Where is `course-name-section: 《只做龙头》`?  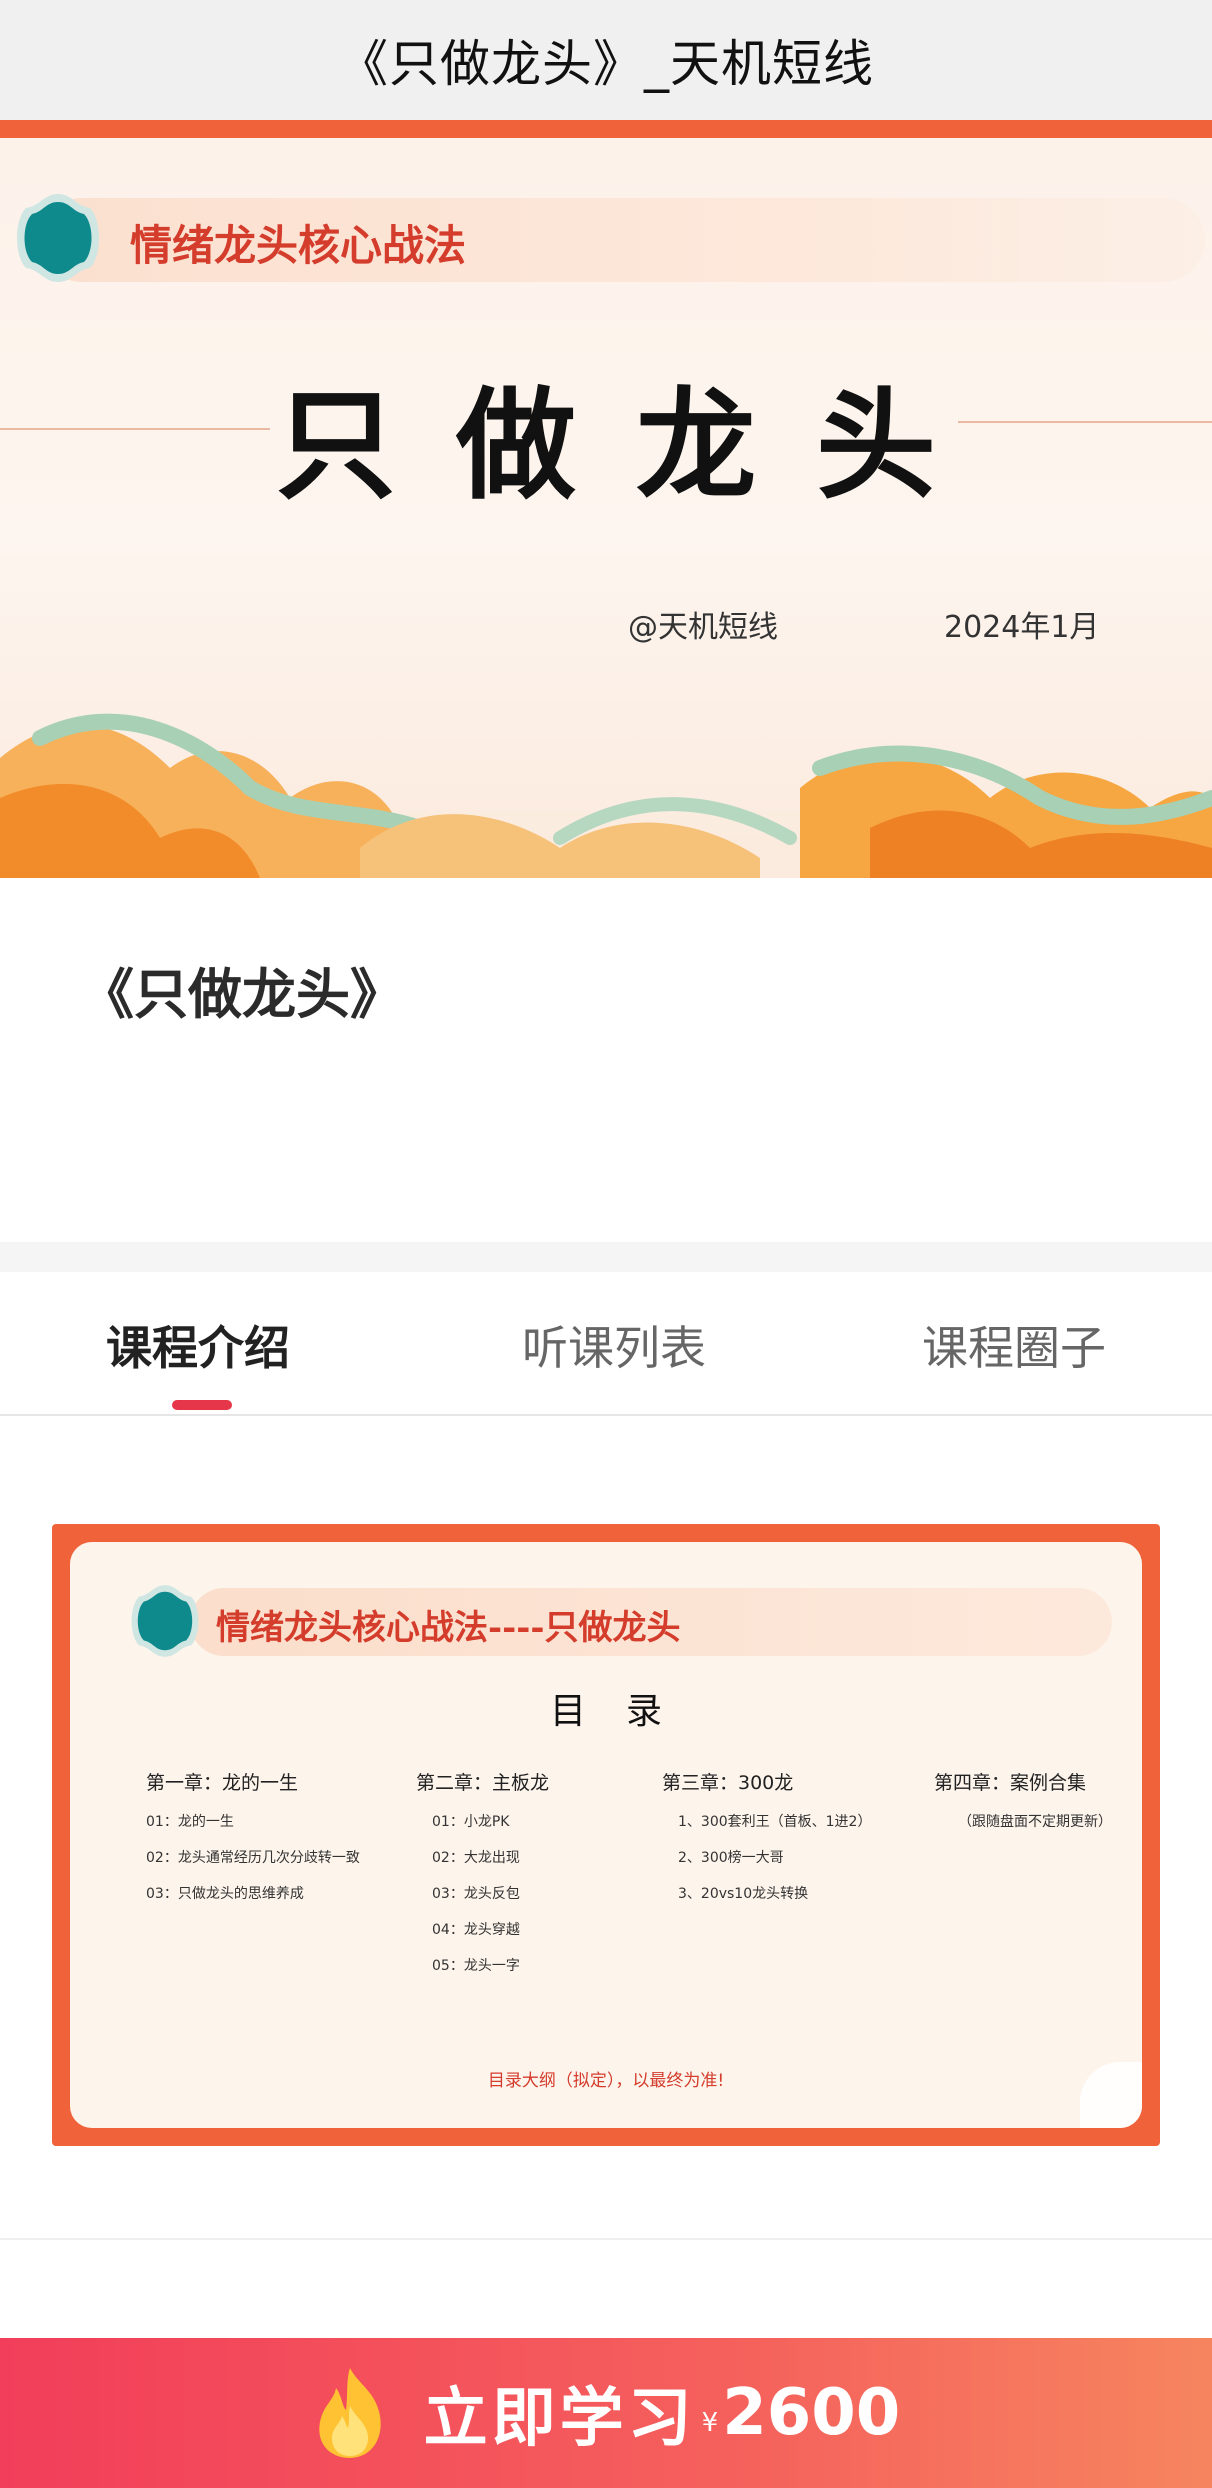 course-name-section: 《只做龙头》 is located at coordinates (606, 1060).